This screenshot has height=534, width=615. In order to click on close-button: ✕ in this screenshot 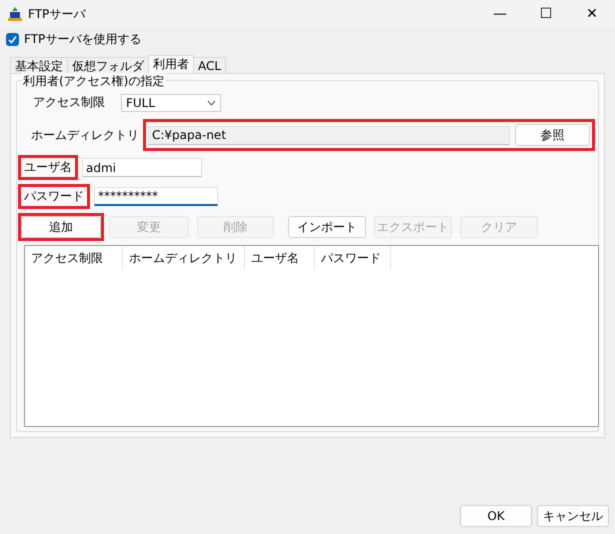, I will do `click(592, 14)`.